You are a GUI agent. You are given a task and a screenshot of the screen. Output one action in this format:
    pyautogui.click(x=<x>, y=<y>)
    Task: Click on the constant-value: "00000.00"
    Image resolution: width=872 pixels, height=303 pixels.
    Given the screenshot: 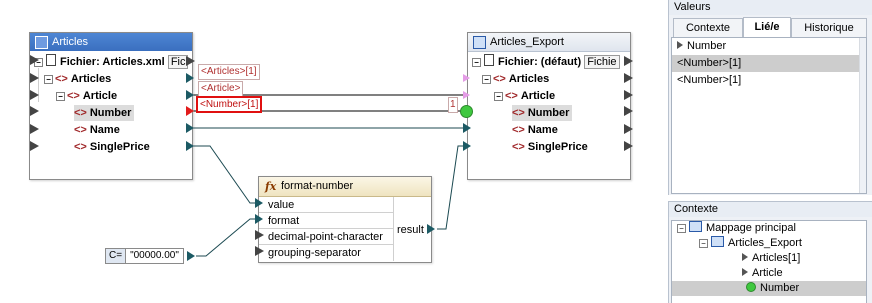 What is the action you would take?
    pyautogui.click(x=154, y=256)
    